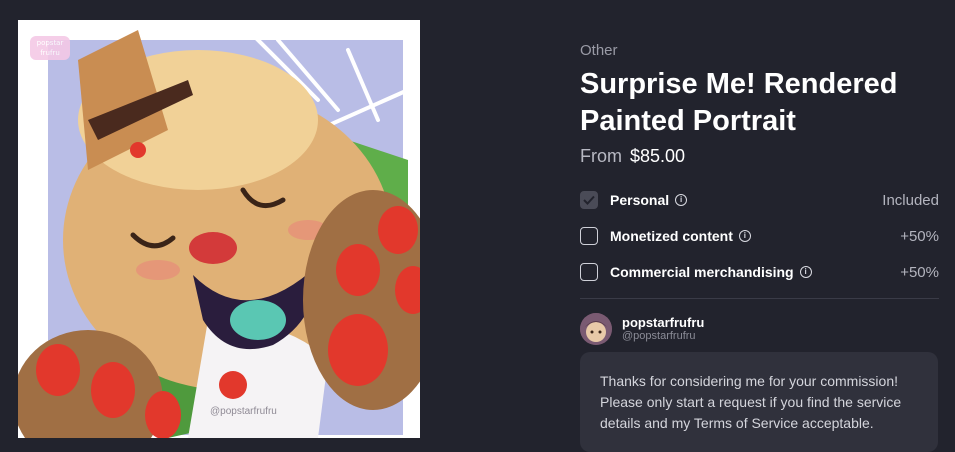 The height and width of the screenshot is (452, 955). Describe the element at coordinates (659, 336) in the screenshot. I see `artist-handle: @popstarfrufru` at that location.